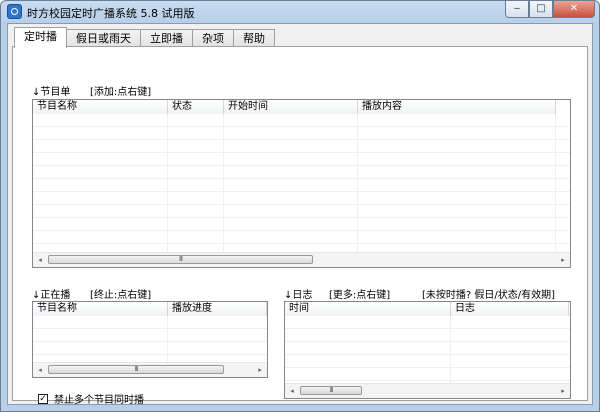 The width and height of the screenshot is (600, 412). I want to click on no-overlap-label: 禁止多个节目同时播, so click(99, 398).